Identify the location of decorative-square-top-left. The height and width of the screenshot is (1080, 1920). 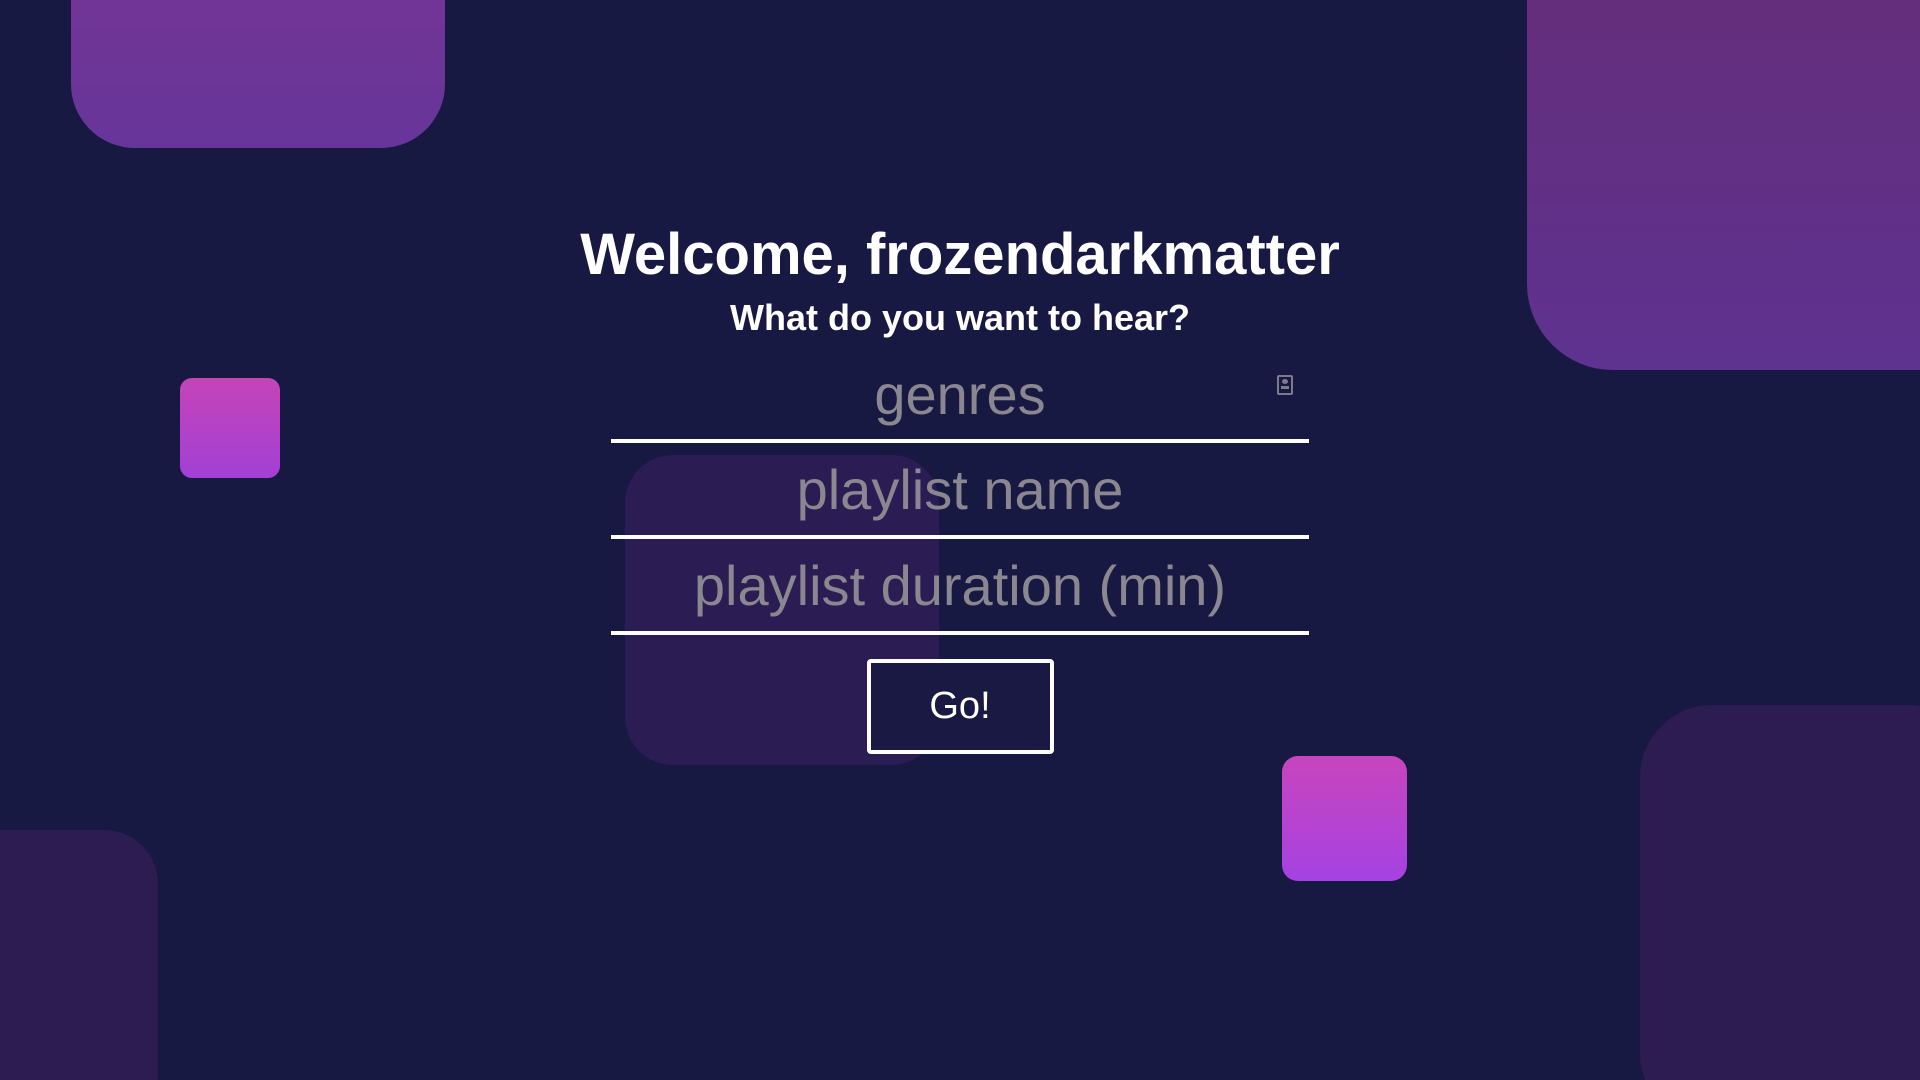
(258, 74).